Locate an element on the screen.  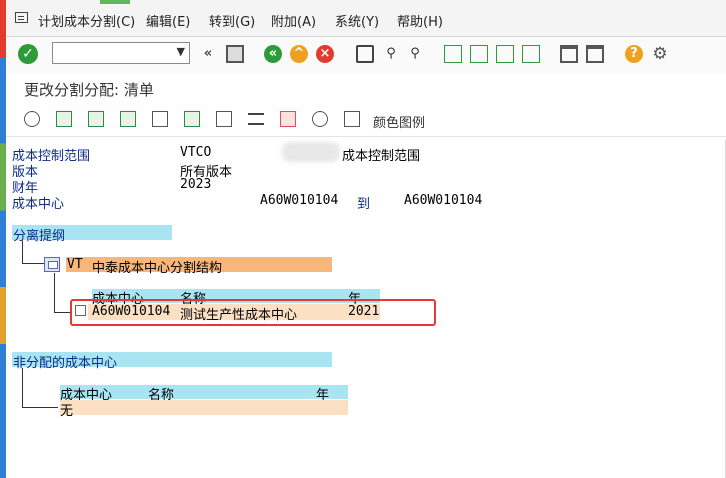
menu-system: 系统(Y) is located at coordinates (357, 20).